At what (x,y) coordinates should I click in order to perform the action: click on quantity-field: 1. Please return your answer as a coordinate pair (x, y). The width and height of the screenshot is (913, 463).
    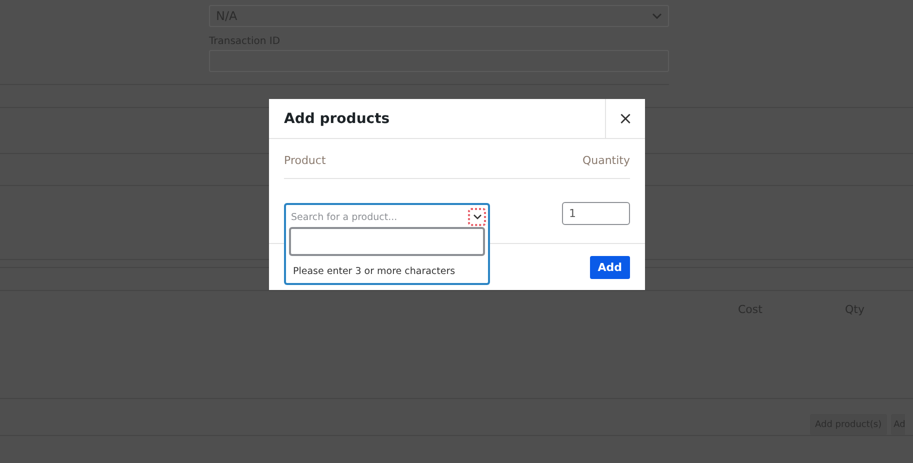
    Looking at the image, I should click on (596, 213).